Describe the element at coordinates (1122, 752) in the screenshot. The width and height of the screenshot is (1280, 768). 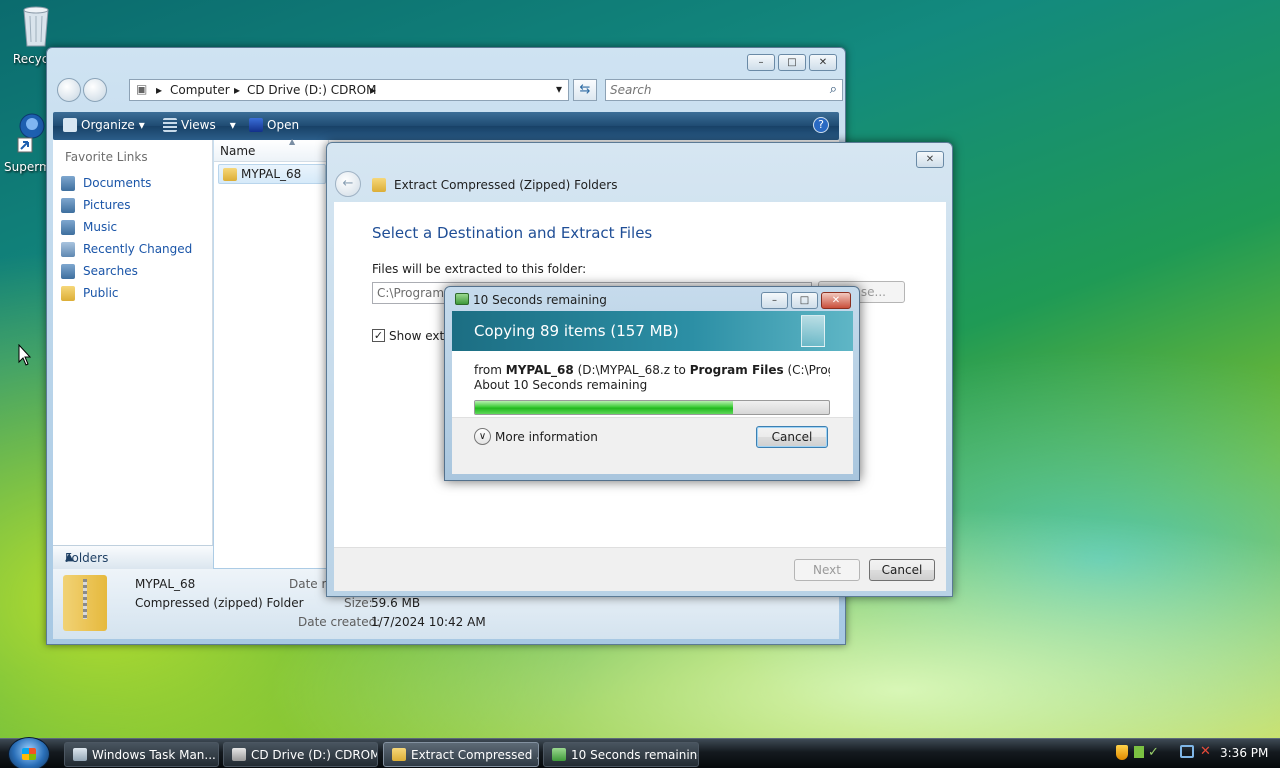
I see `security-shield-icon` at that location.